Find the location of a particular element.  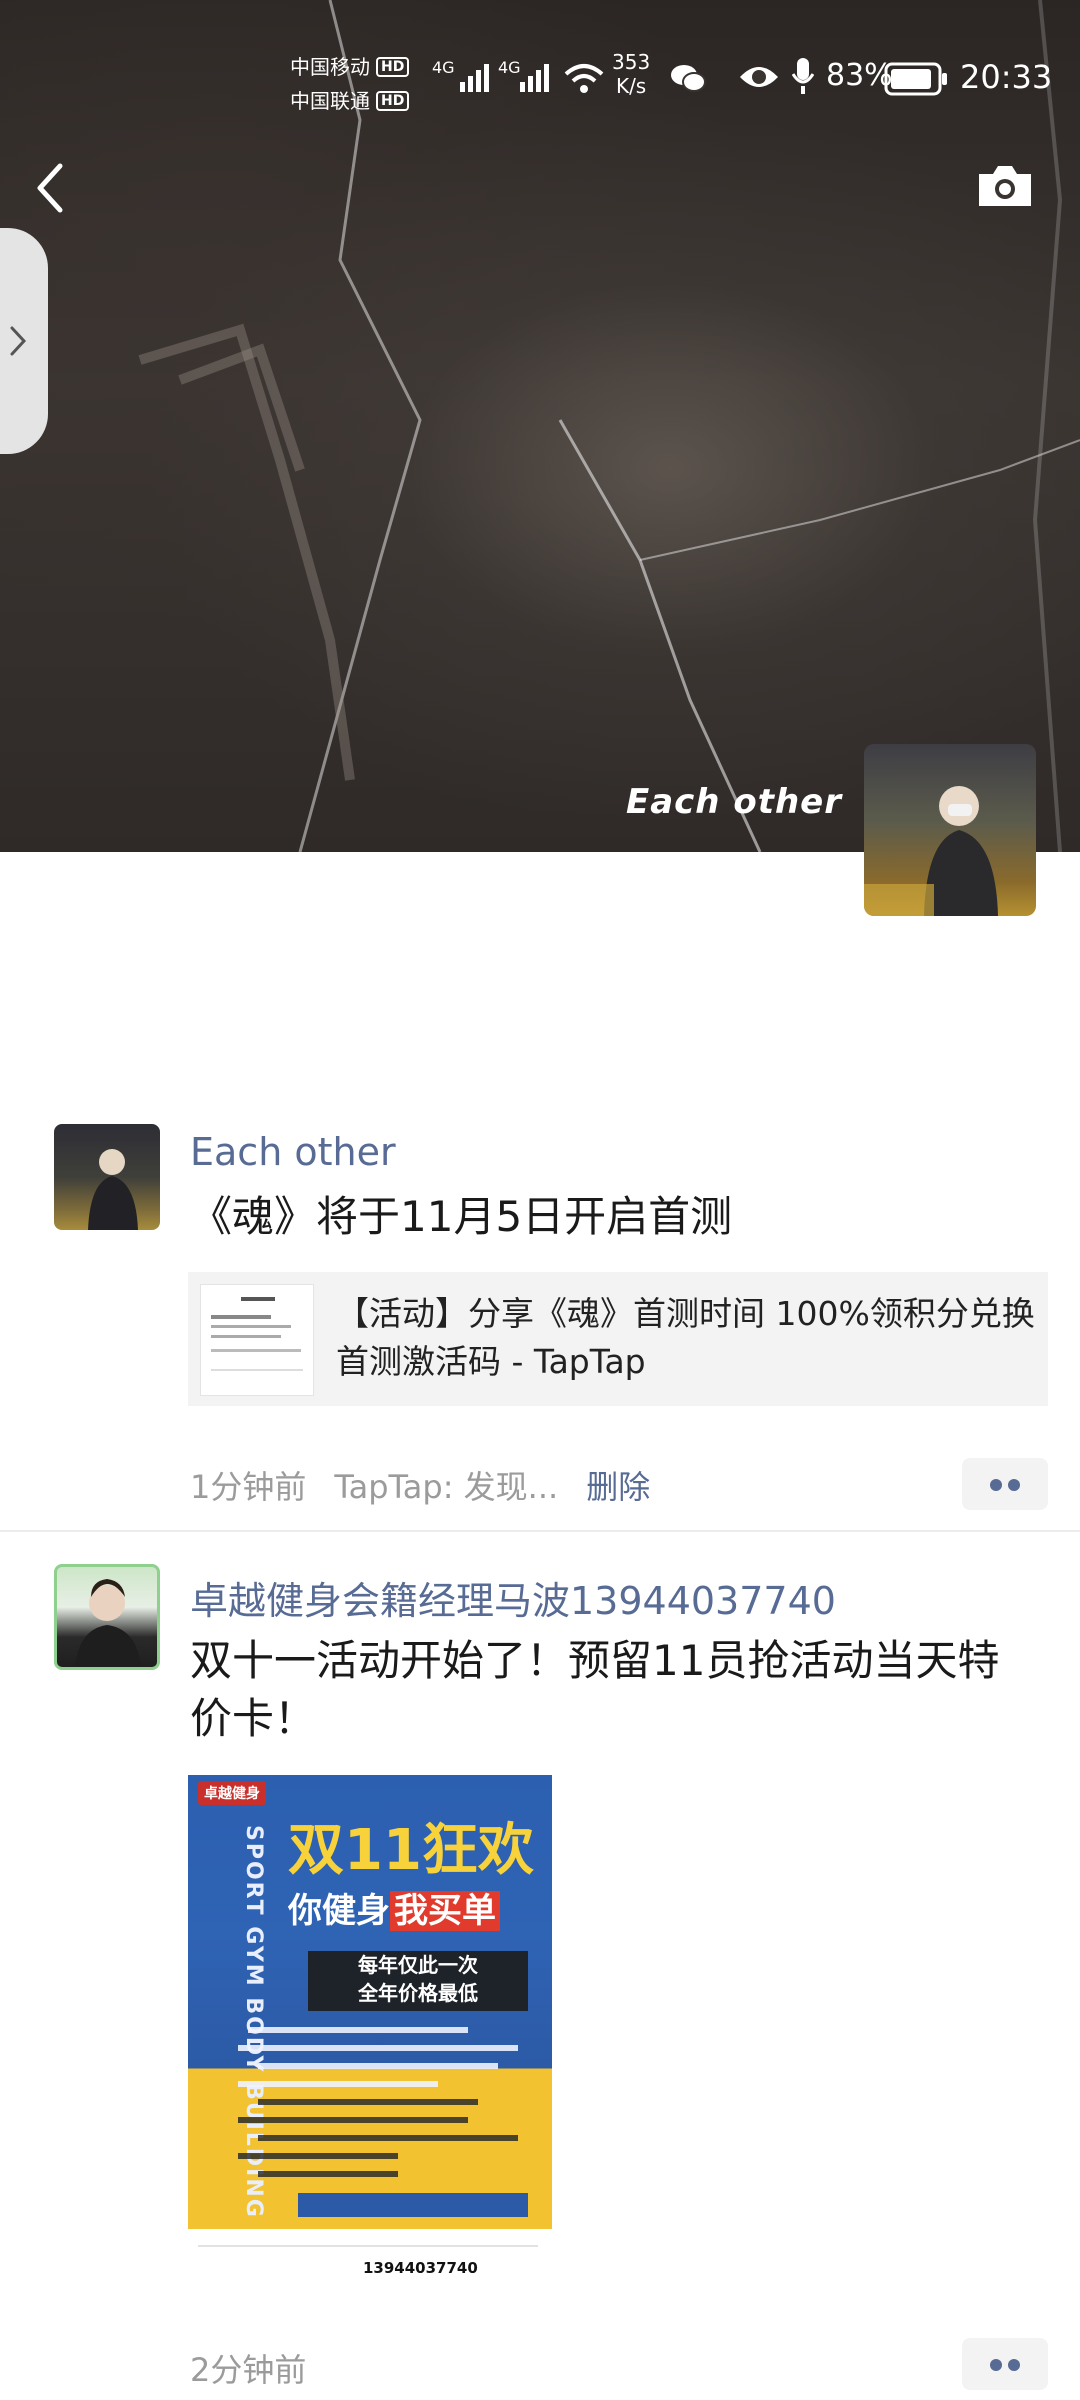

wechat-icon is located at coordinates (688, 78).